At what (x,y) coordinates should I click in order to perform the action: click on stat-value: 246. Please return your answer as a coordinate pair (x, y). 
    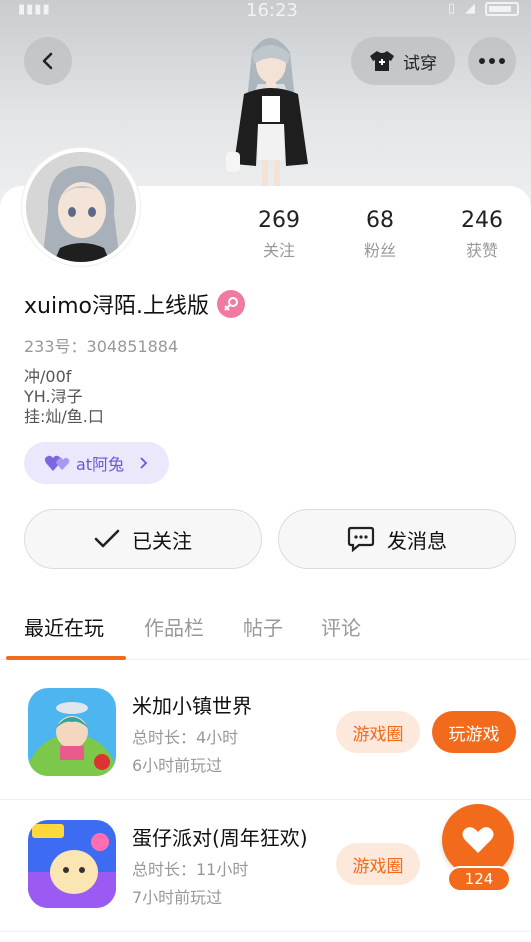
    Looking at the image, I should click on (482, 220).